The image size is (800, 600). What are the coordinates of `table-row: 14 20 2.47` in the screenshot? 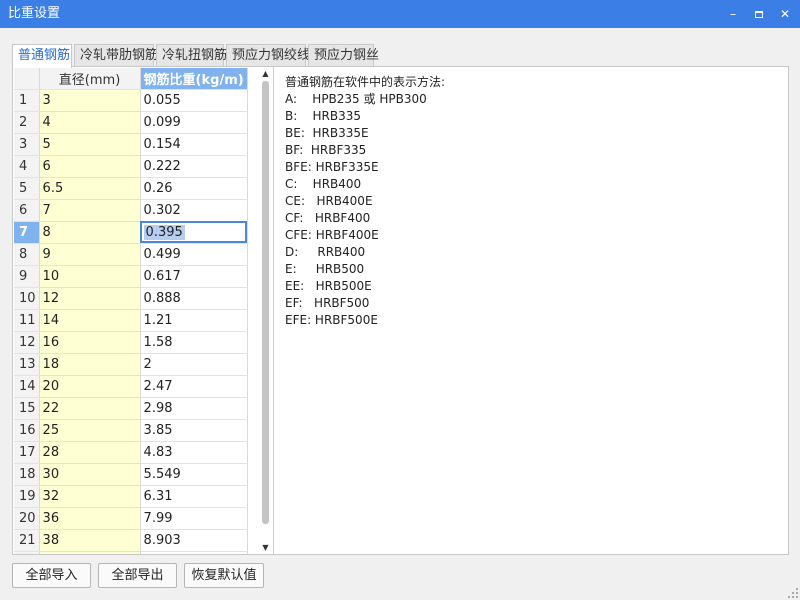 It's located at (131, 386).